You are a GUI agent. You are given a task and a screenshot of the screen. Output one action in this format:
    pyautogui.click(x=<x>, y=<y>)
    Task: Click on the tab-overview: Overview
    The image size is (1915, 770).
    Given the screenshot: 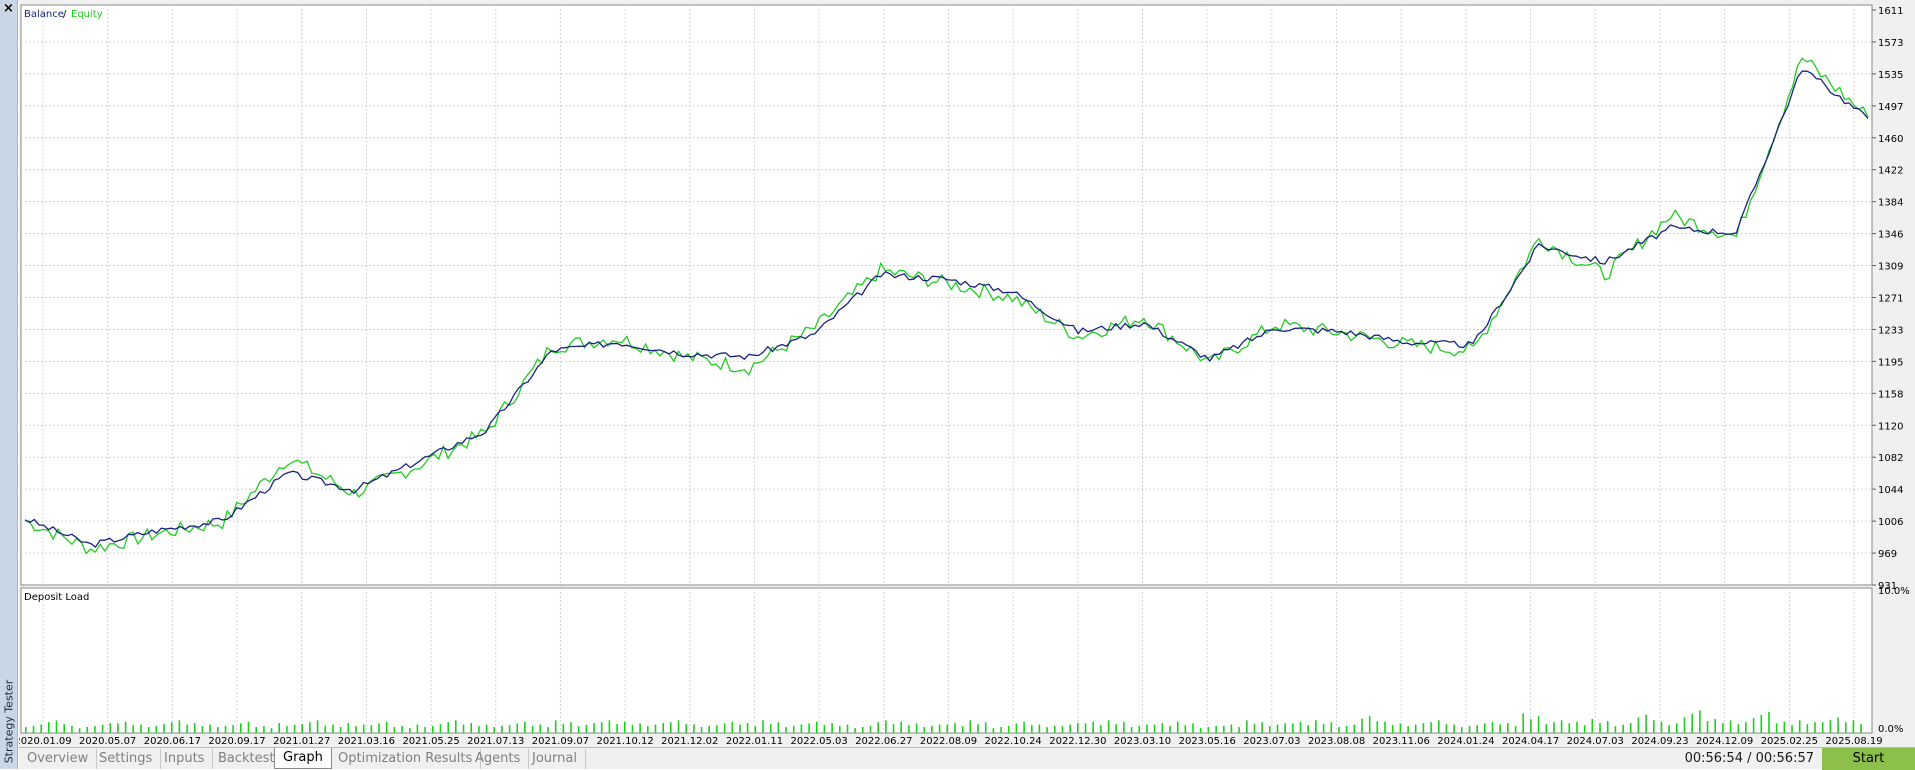 What is the action you would take?
    pyautogui.click(x=58, y=759)
    